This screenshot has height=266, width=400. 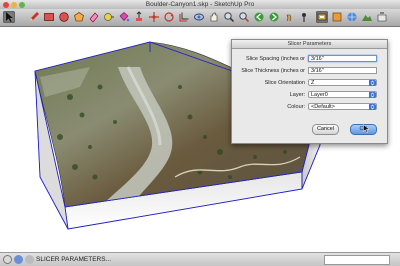 What do you see at coordinates (244, 17) in the screenshot?
I see `zoom-extents-icon` at bounding box center [244, 17].